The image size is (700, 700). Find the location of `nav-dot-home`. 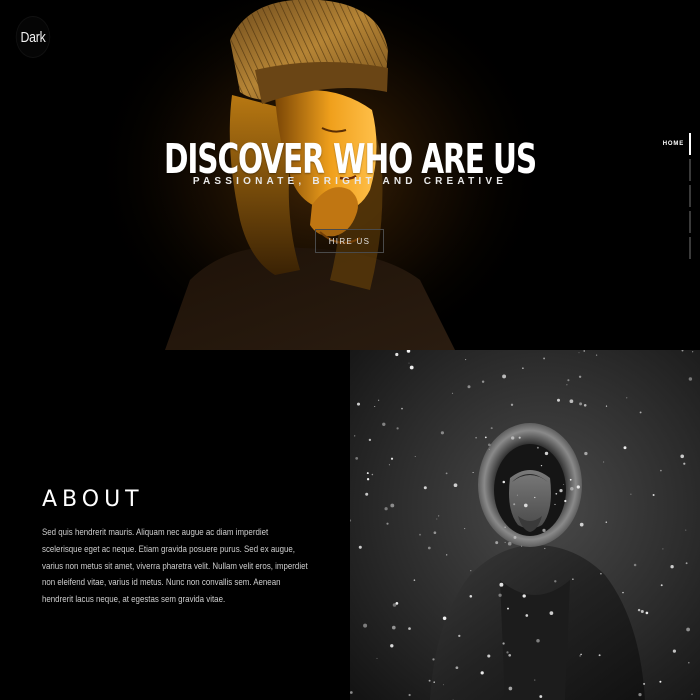

nav-dot-home is located at coordinates (690, 144).